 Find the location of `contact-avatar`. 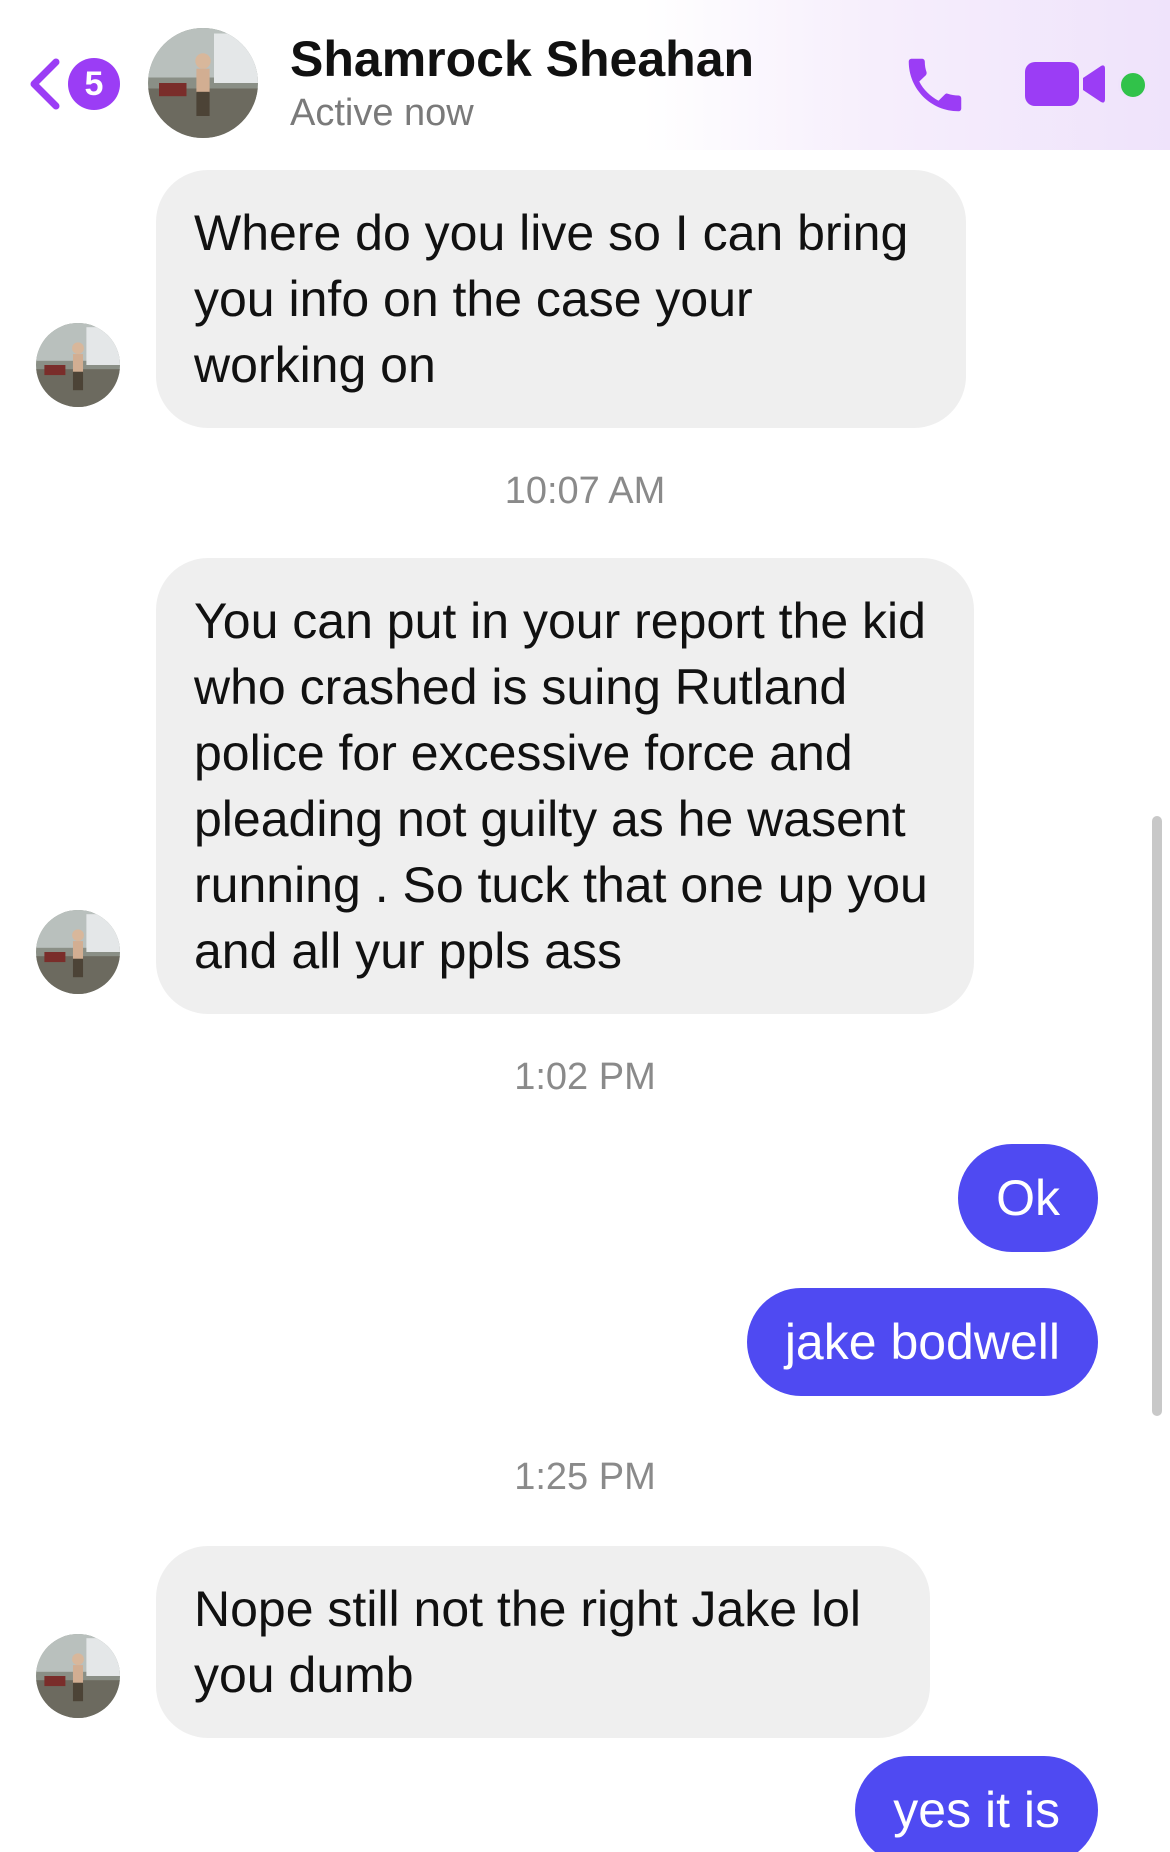

contact-avatar is located at coordinates (203, 83).